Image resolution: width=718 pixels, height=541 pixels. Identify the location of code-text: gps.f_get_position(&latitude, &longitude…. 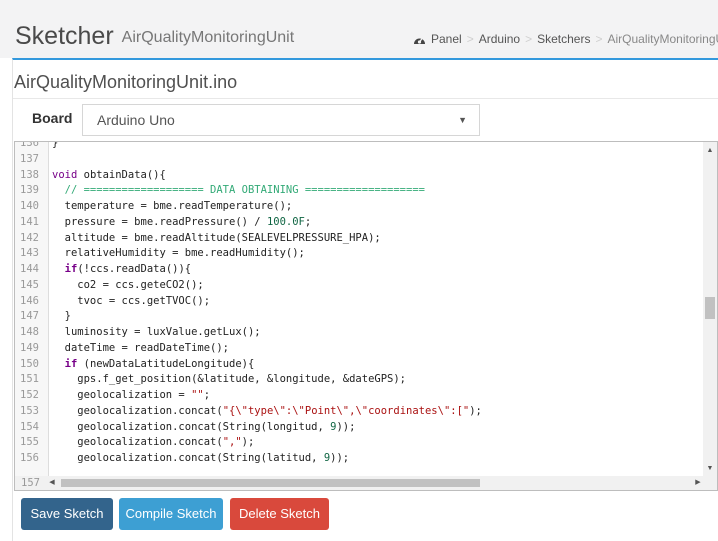
(229, 379).